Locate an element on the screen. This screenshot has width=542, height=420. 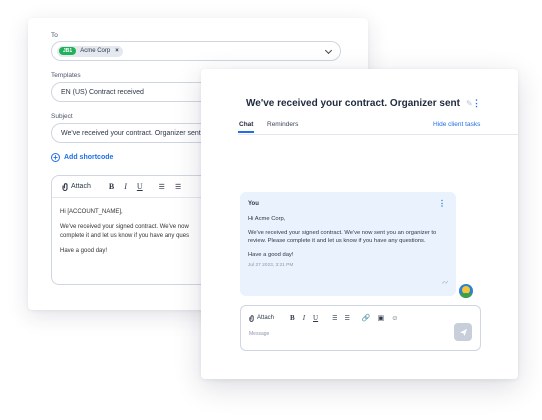
composer-italic-button: I is located at coordinates (304, 318).